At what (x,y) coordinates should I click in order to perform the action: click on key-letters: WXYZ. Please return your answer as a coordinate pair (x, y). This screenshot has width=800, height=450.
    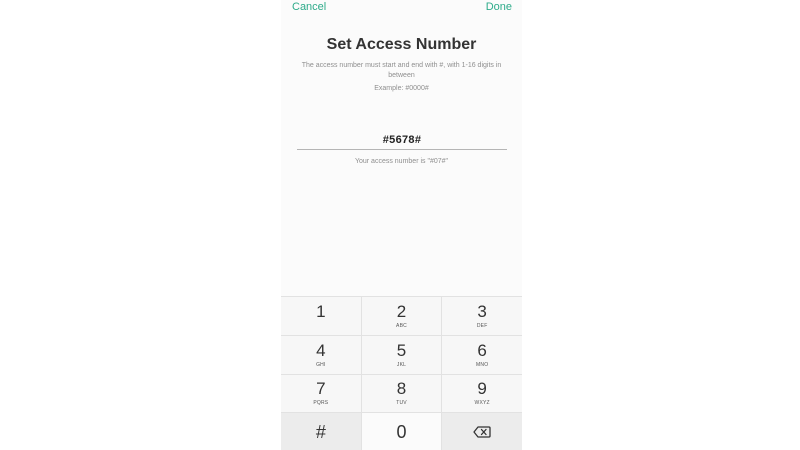
    Looking at the image, I should click on (482, 403).